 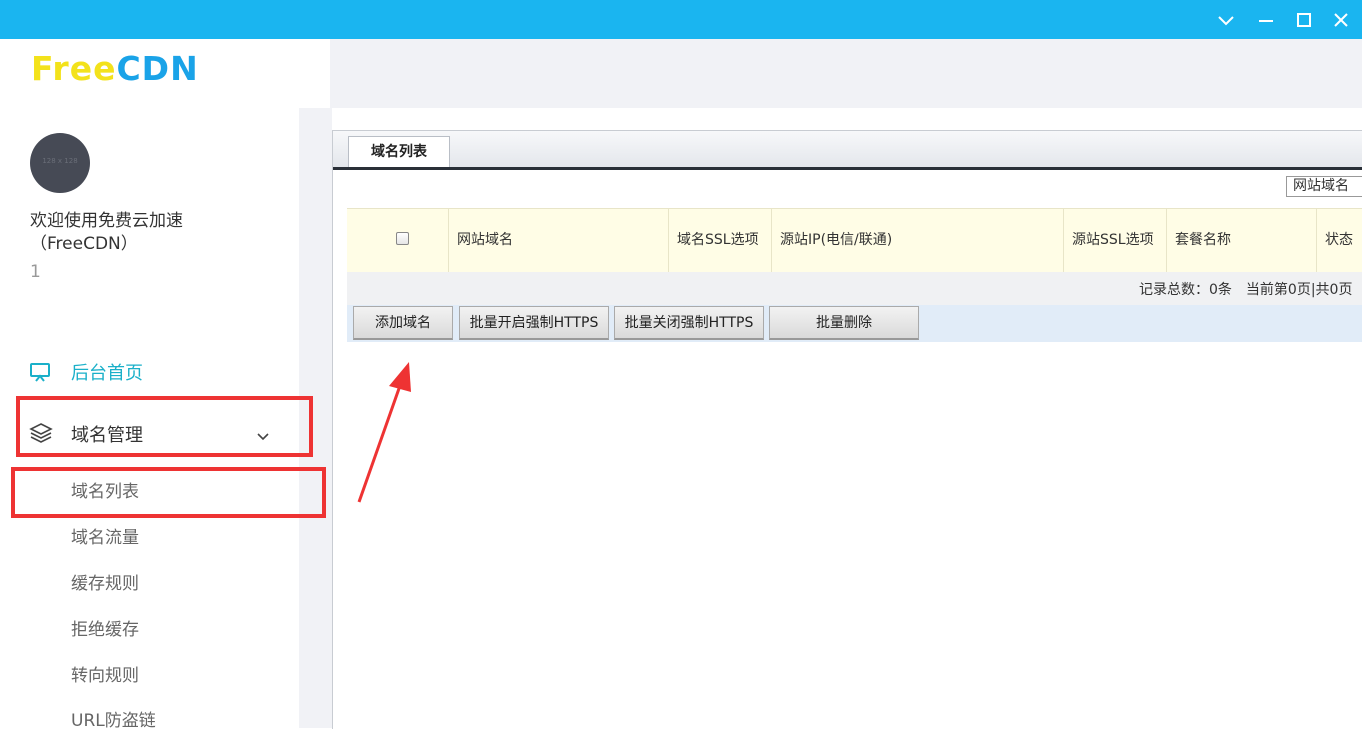 I want to click on header-bar, so click(x=846, y=73).